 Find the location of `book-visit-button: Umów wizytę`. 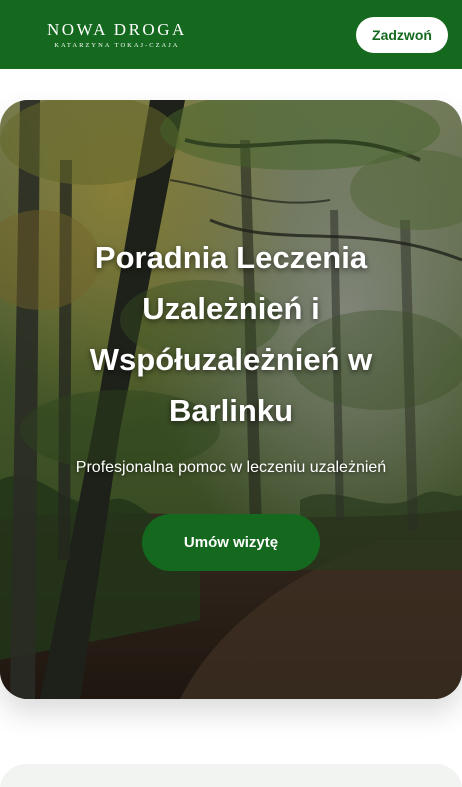

book-visit-button: Umów wizytę is located at coordinates (231, 542).